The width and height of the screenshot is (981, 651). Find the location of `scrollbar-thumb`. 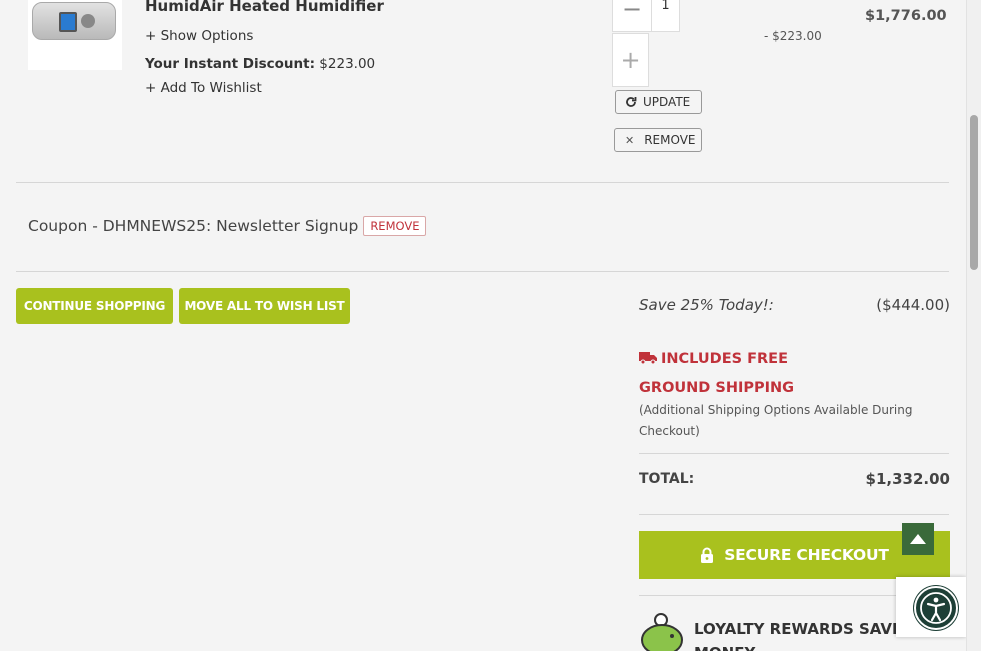

scrollbar-thumb is located at coordinates (974, 192).